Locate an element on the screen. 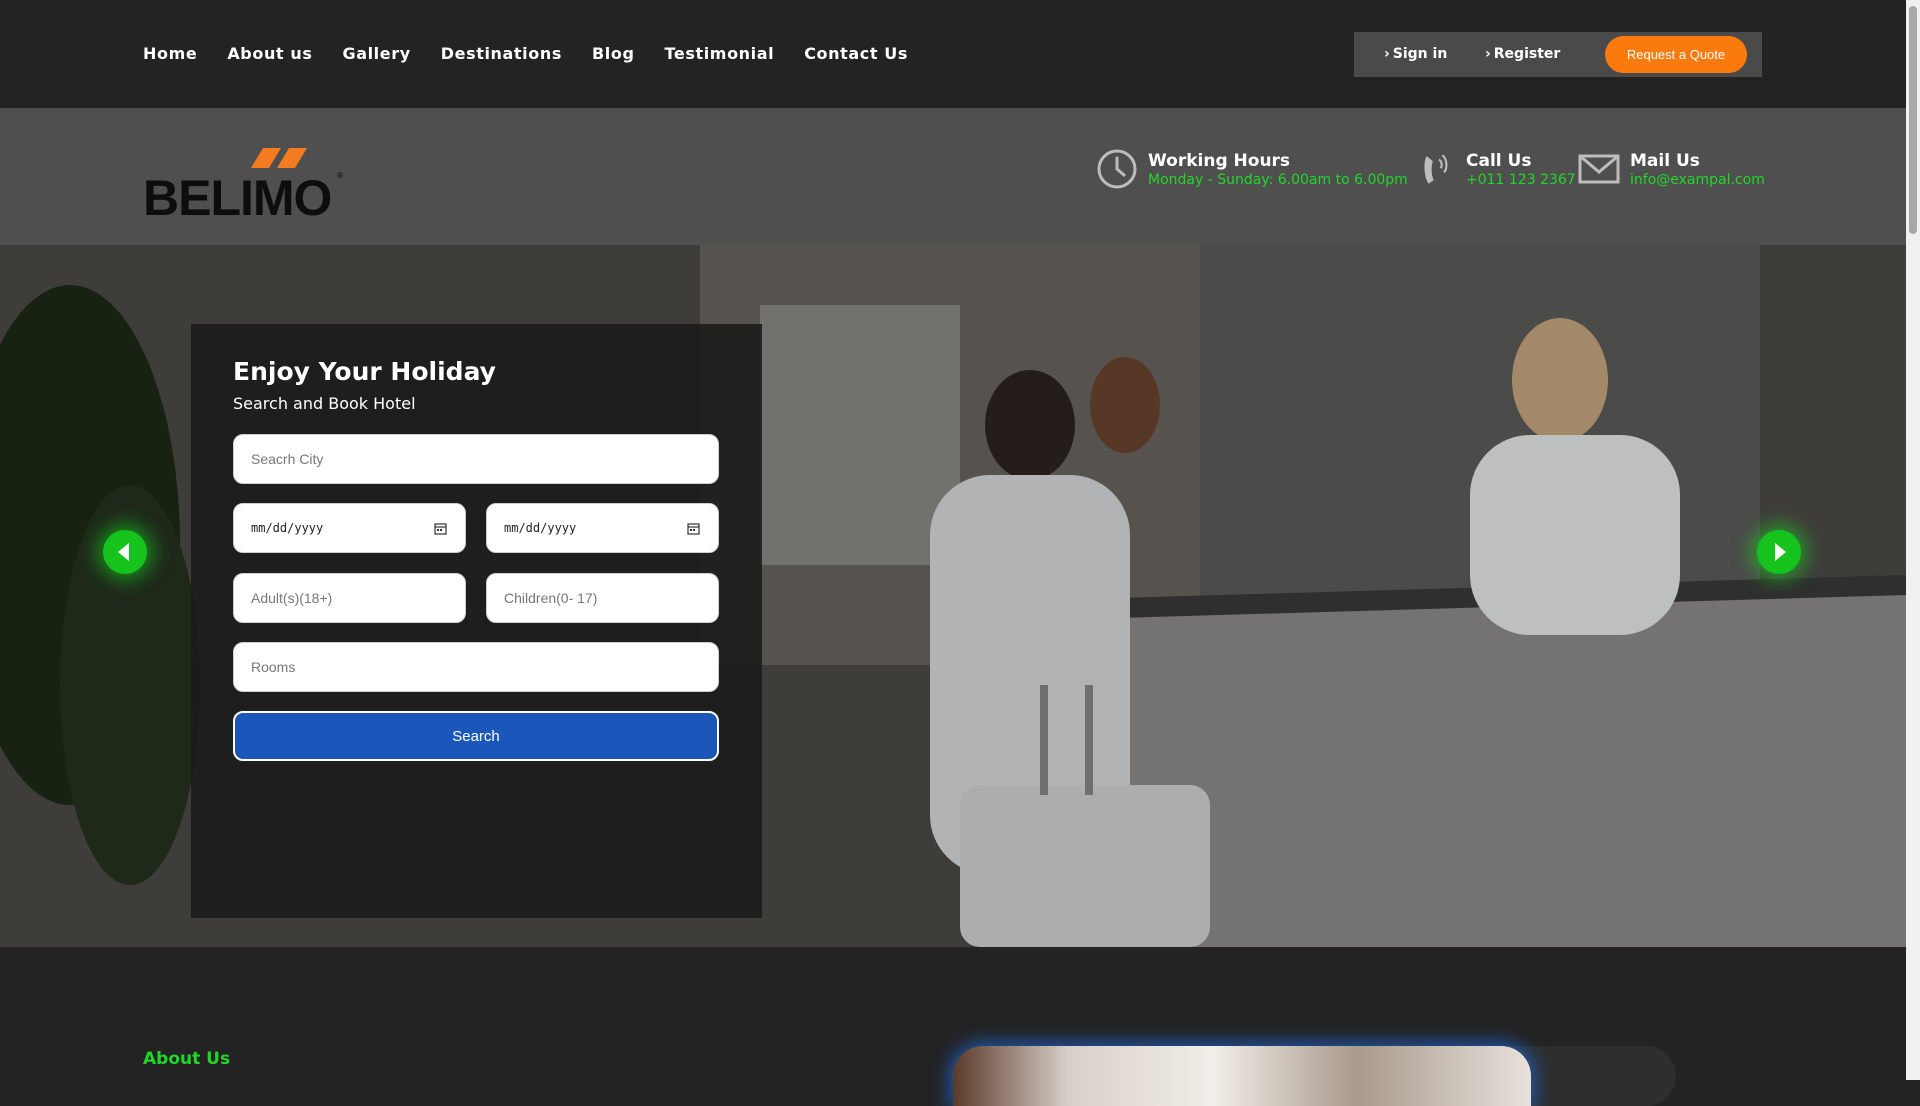  logo-text: BELIMO is located at coordinates (237, 194).